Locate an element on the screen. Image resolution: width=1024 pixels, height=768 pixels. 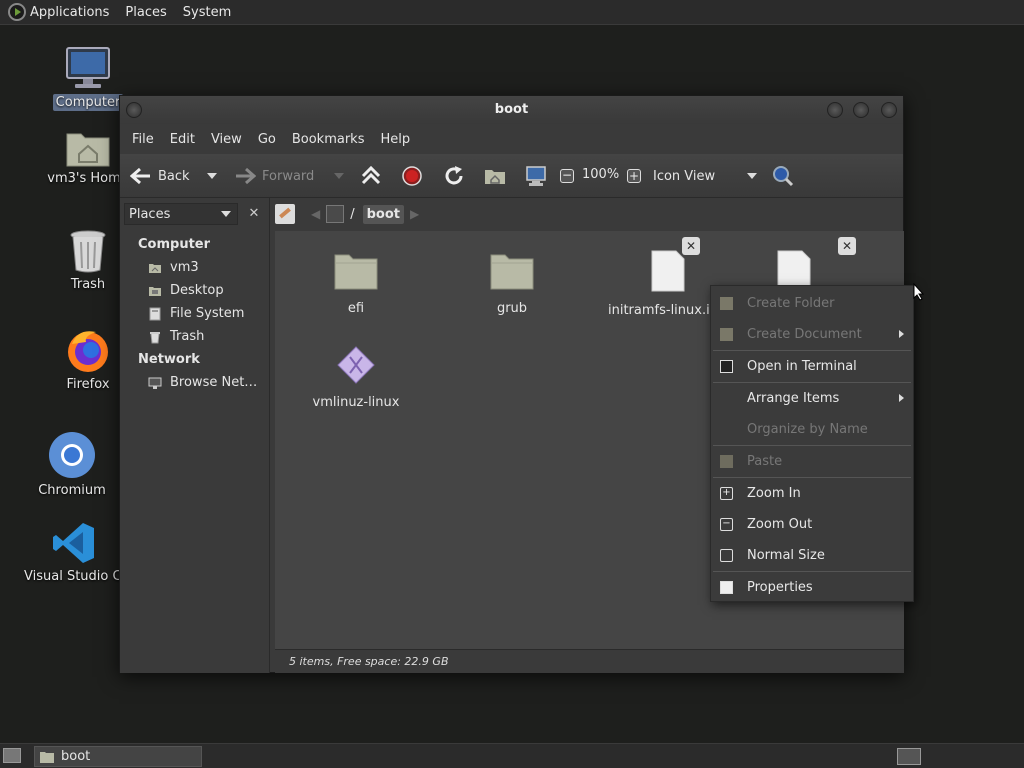
places-menu: Places is located at coordinates (145, 12).